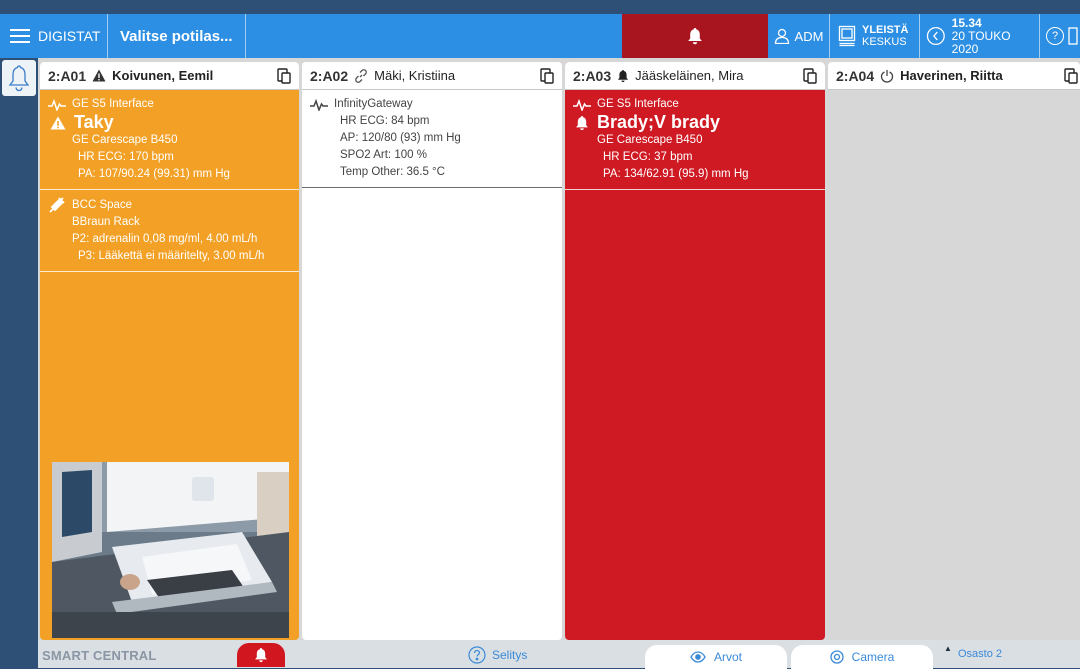 This screenshot has width=1080, height=669. What do you see at coordinates (885, 30) in the screenshot?
I see `ward-line1: YLEISTÄ` at bounding box center [885, 30].